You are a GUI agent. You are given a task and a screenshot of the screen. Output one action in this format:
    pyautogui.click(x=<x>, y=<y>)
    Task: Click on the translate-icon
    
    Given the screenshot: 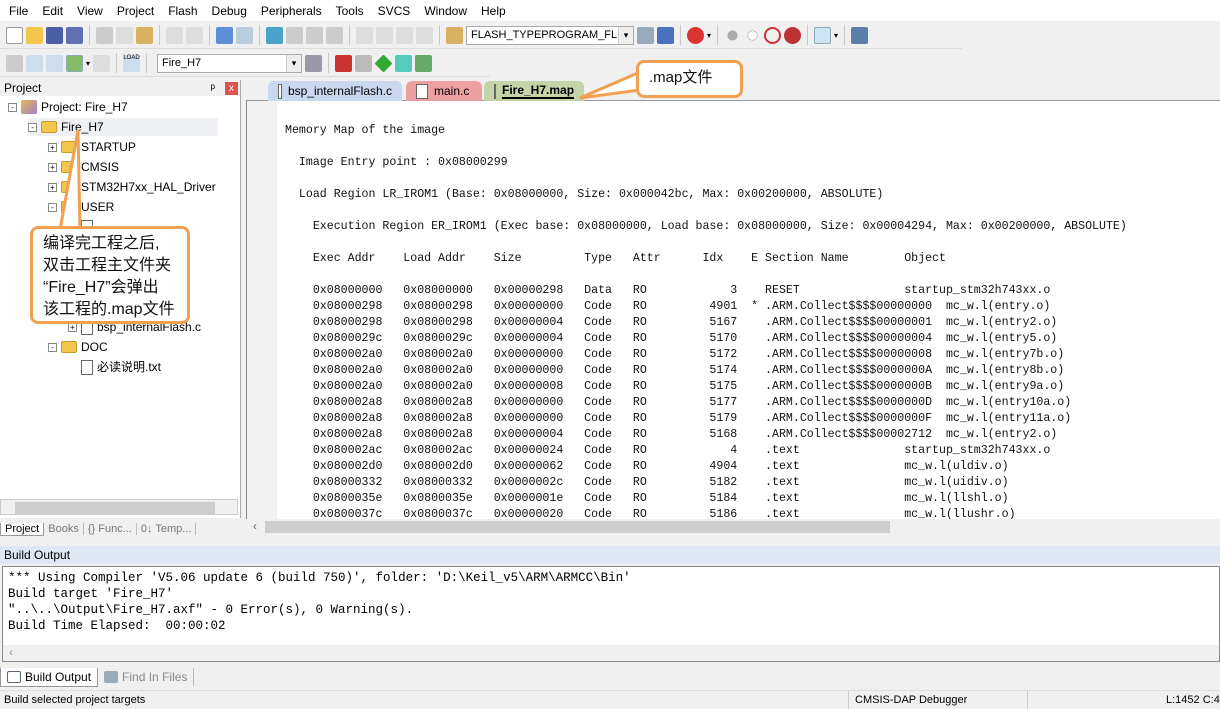 What is the action you would take?
    pyautogui.click(x=14, y=63)
    